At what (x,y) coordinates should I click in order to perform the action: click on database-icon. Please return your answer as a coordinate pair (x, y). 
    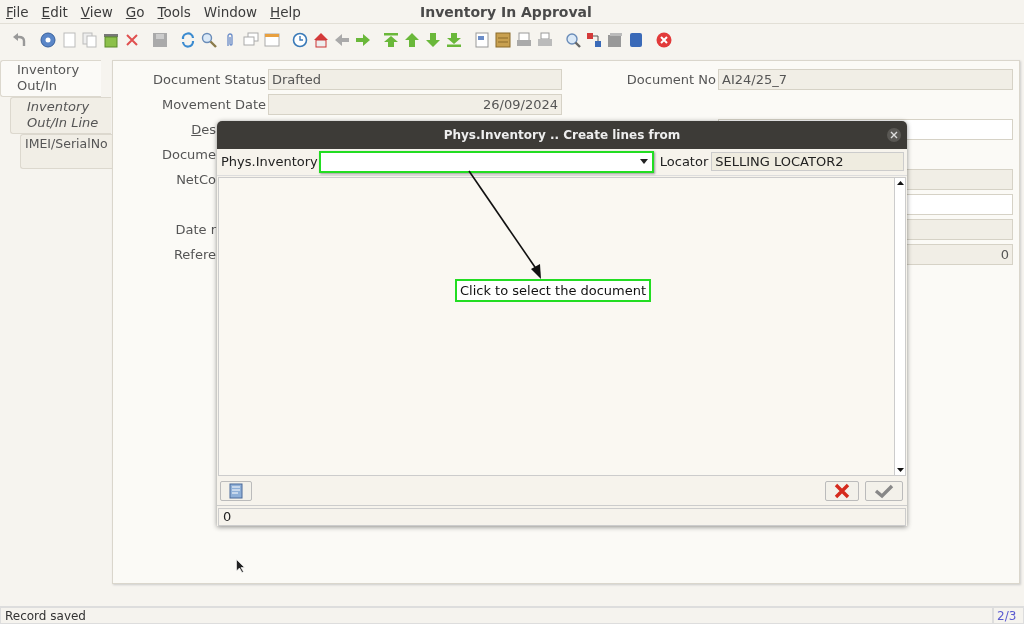
    Looking at the image, I should click on (636, 40).